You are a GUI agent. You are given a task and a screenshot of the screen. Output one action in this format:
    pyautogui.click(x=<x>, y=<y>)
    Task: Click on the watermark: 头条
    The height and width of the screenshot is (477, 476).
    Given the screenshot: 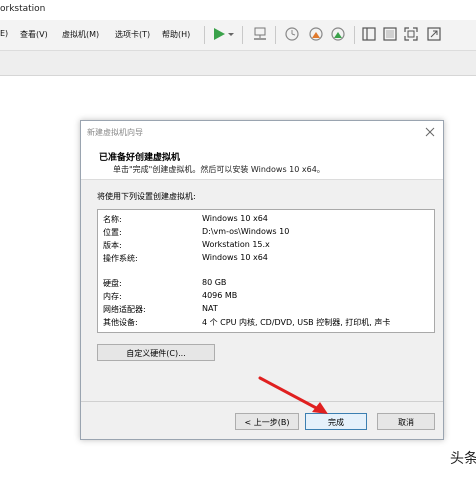 What is the action you would take?
    pyautogui.click(x=463, y=459)
    